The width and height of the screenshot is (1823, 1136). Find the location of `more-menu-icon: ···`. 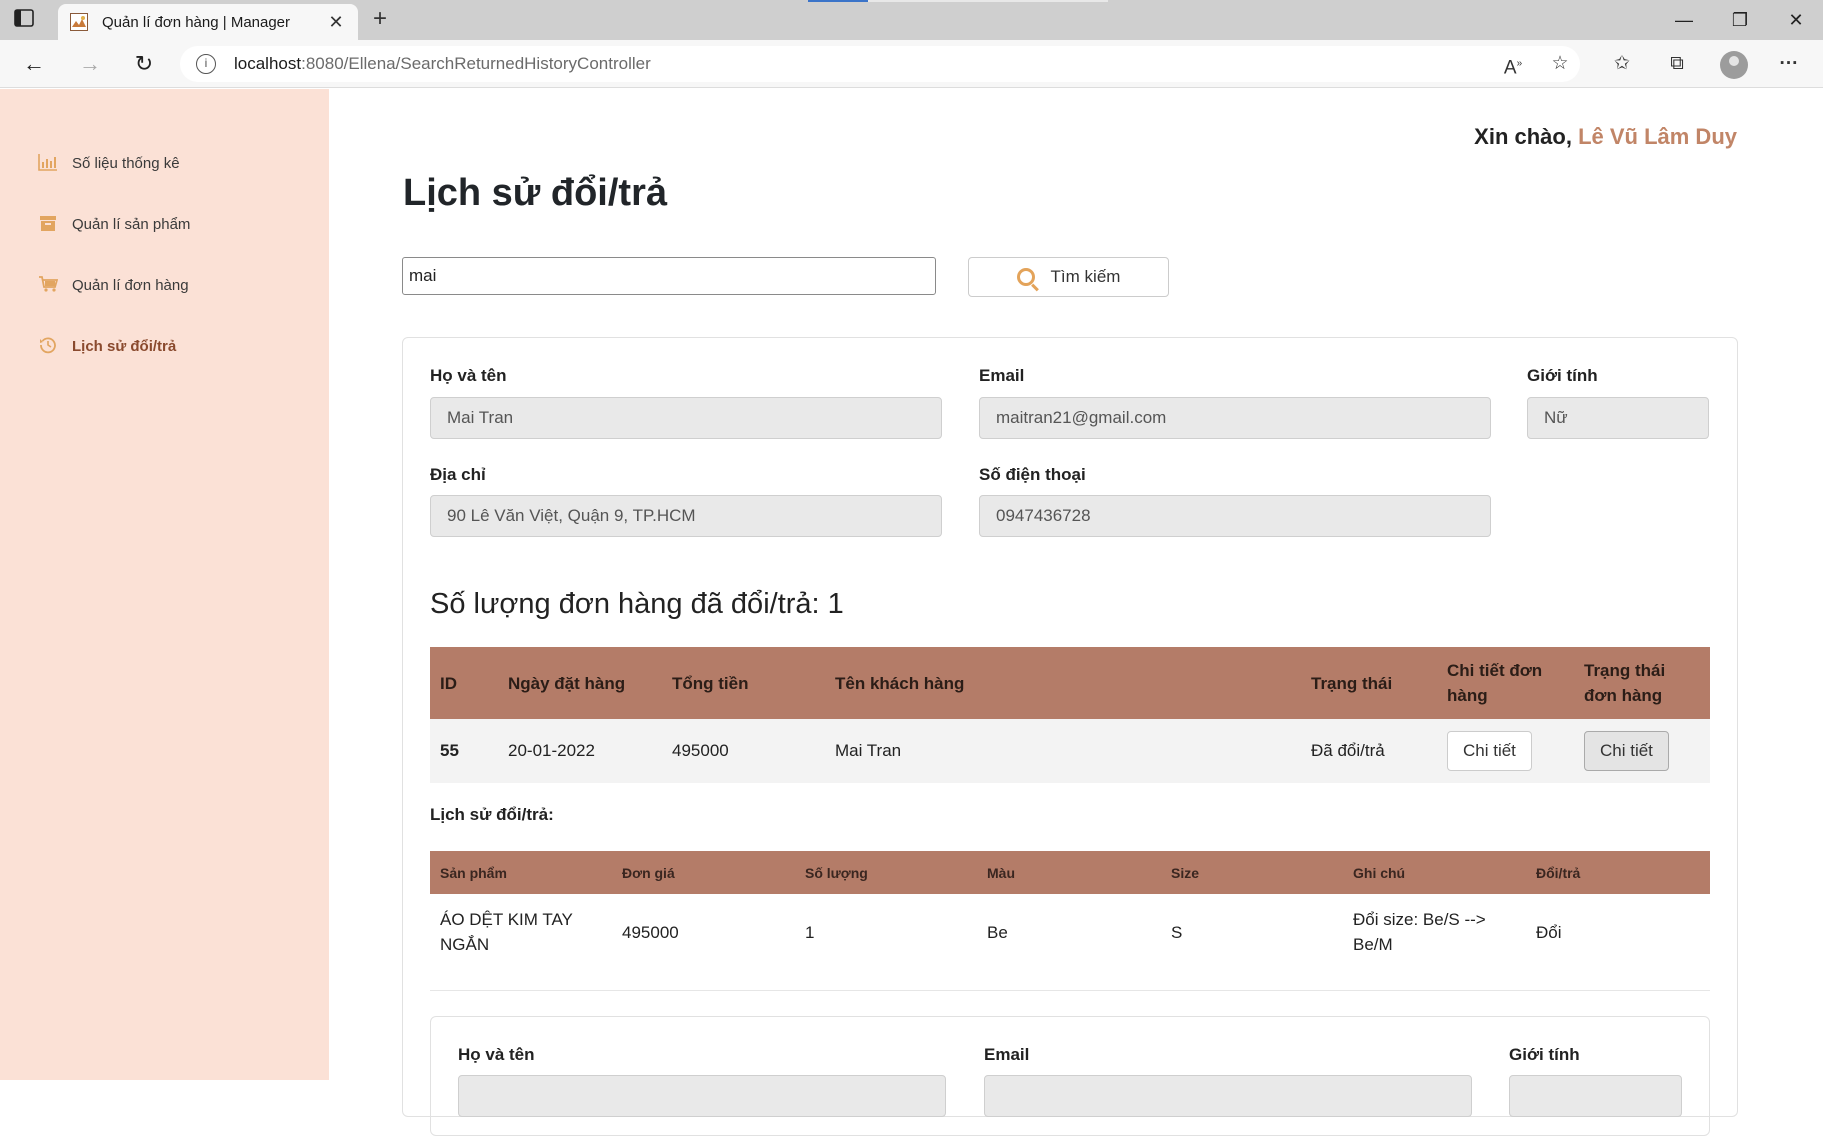

more-menu-icon: ··· is located at coordinates (1789, 64).